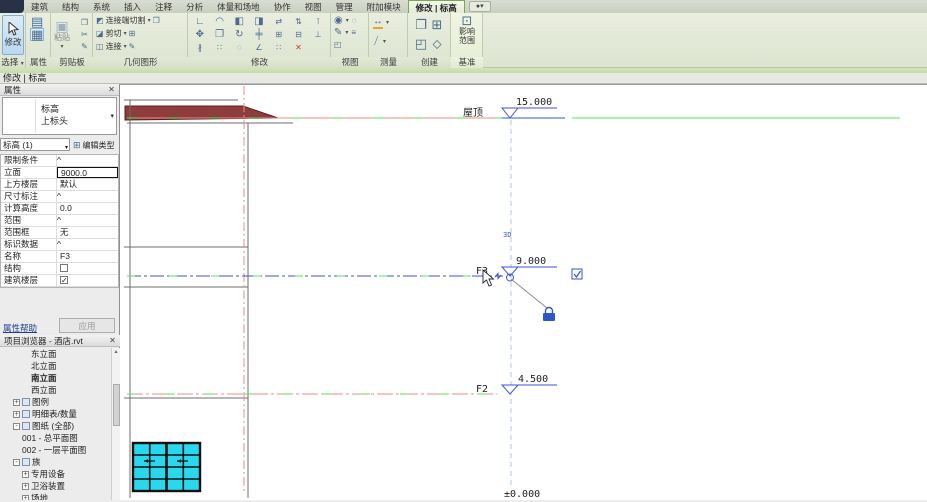 The height and width of the screenshot is (502, 927). I want to click on scroll-up-icon: ▴, so click(116, 352).